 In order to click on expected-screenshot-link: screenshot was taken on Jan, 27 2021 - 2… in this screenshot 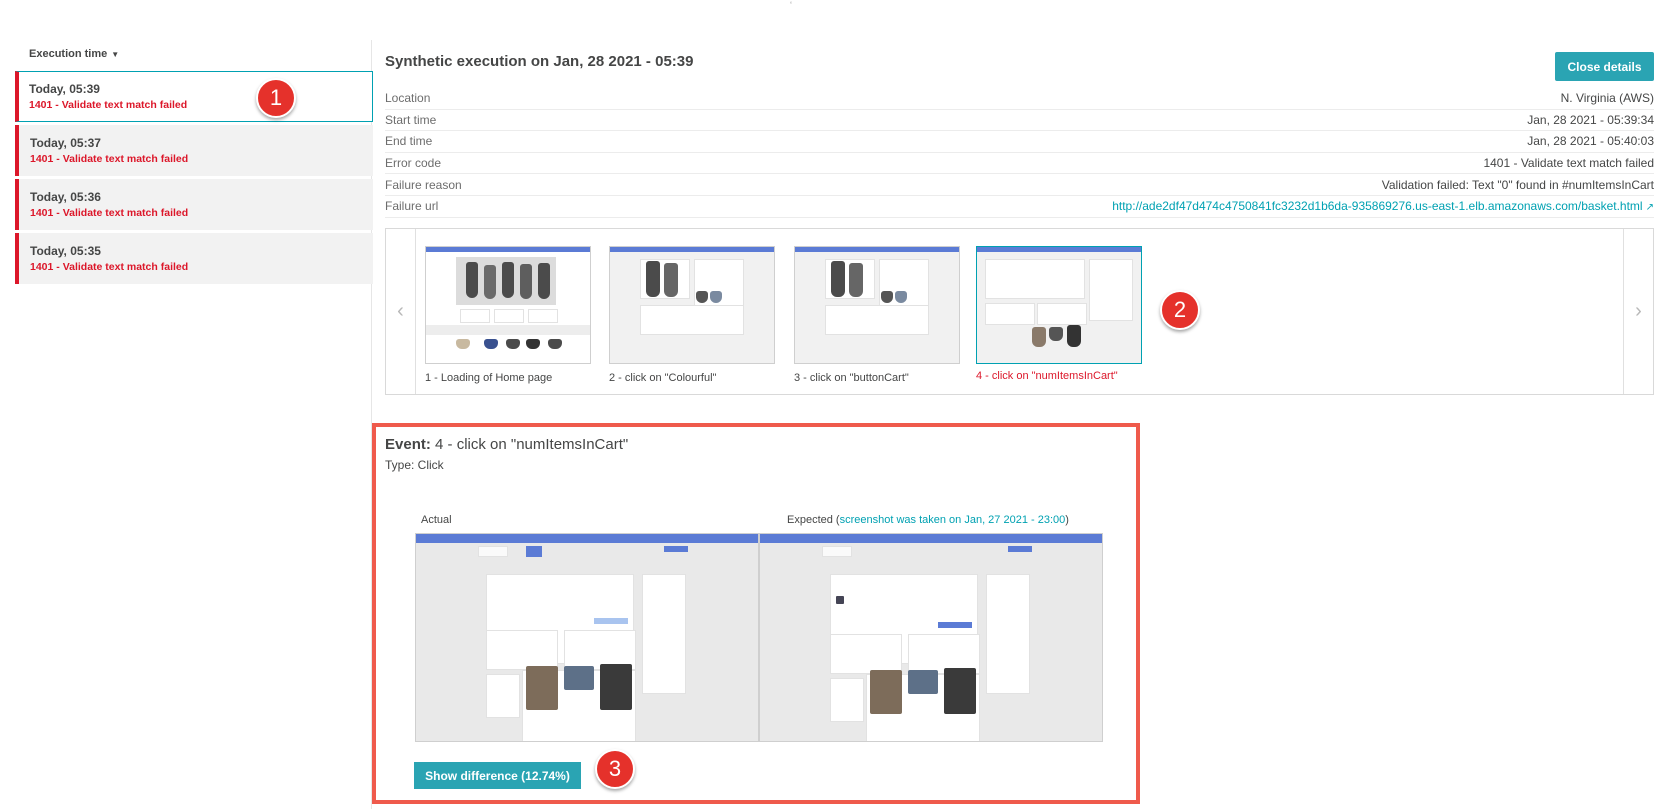, I will do `click(953, 520)`.